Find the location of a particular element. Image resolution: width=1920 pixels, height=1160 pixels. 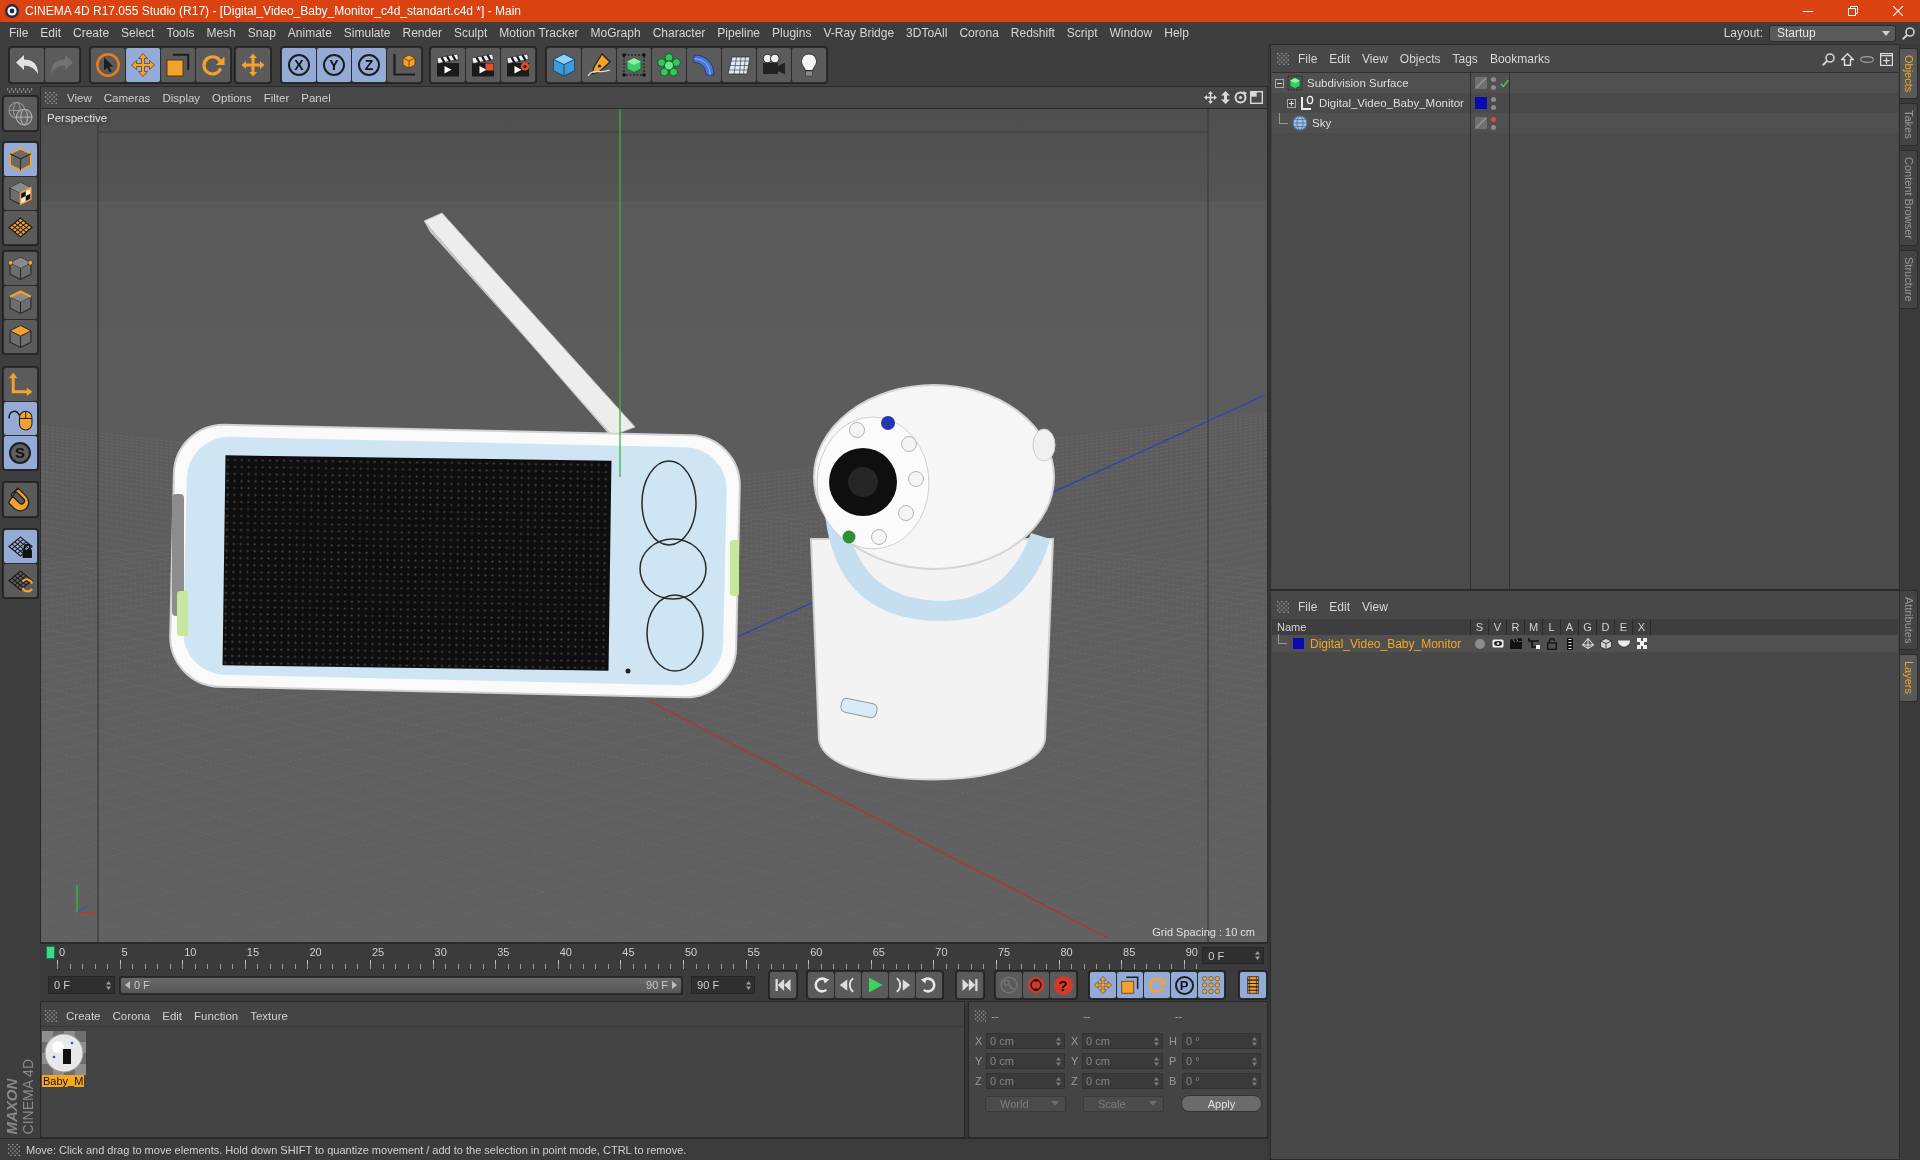

layer-menu-item: Edit is located at coordinates (1340, 607).